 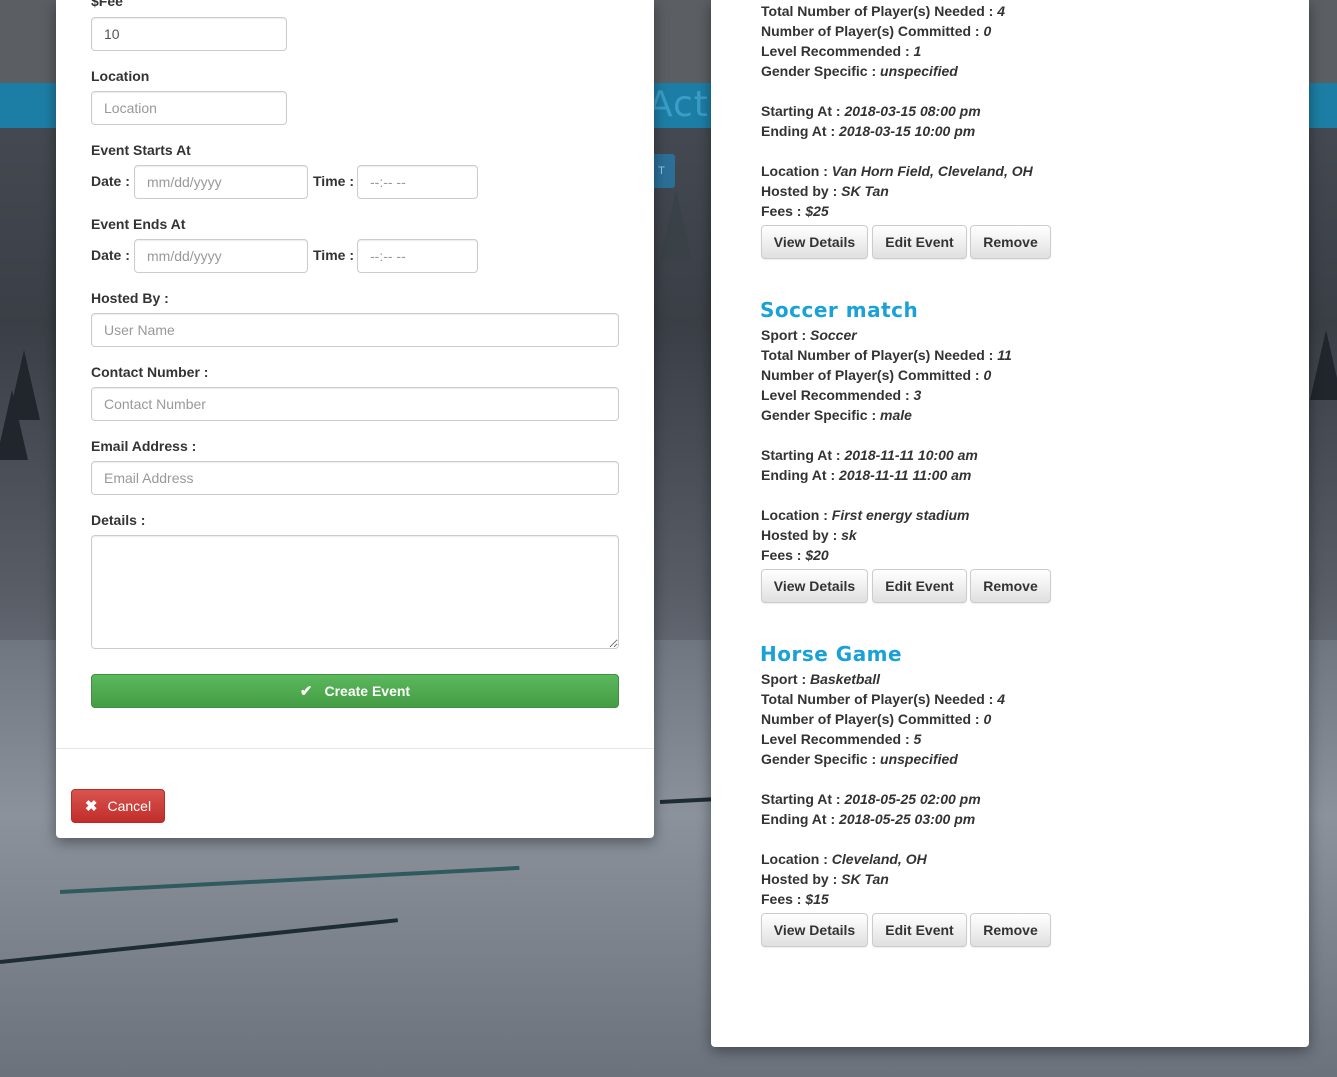 What do you see at coordinates (355, 478) in the screenshot?
I see `email-input: Email Address` at bounding box center [355, 478].